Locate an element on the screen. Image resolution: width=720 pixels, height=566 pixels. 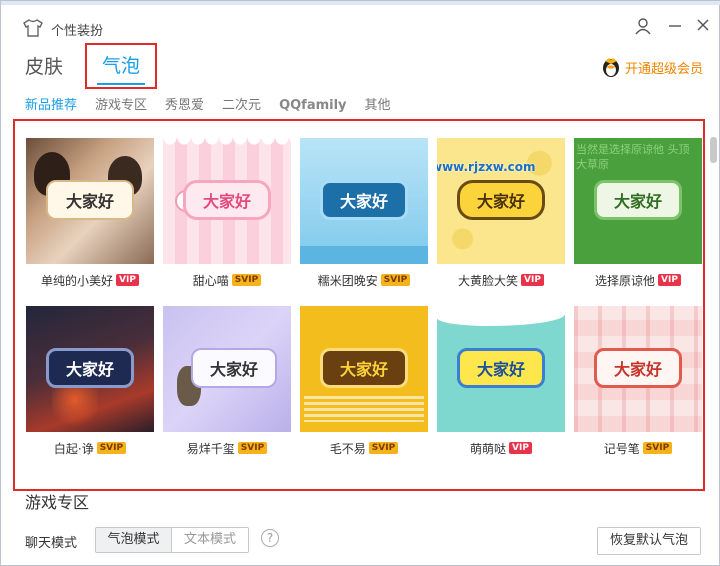
user-icon is located at coordinates (643, 27).